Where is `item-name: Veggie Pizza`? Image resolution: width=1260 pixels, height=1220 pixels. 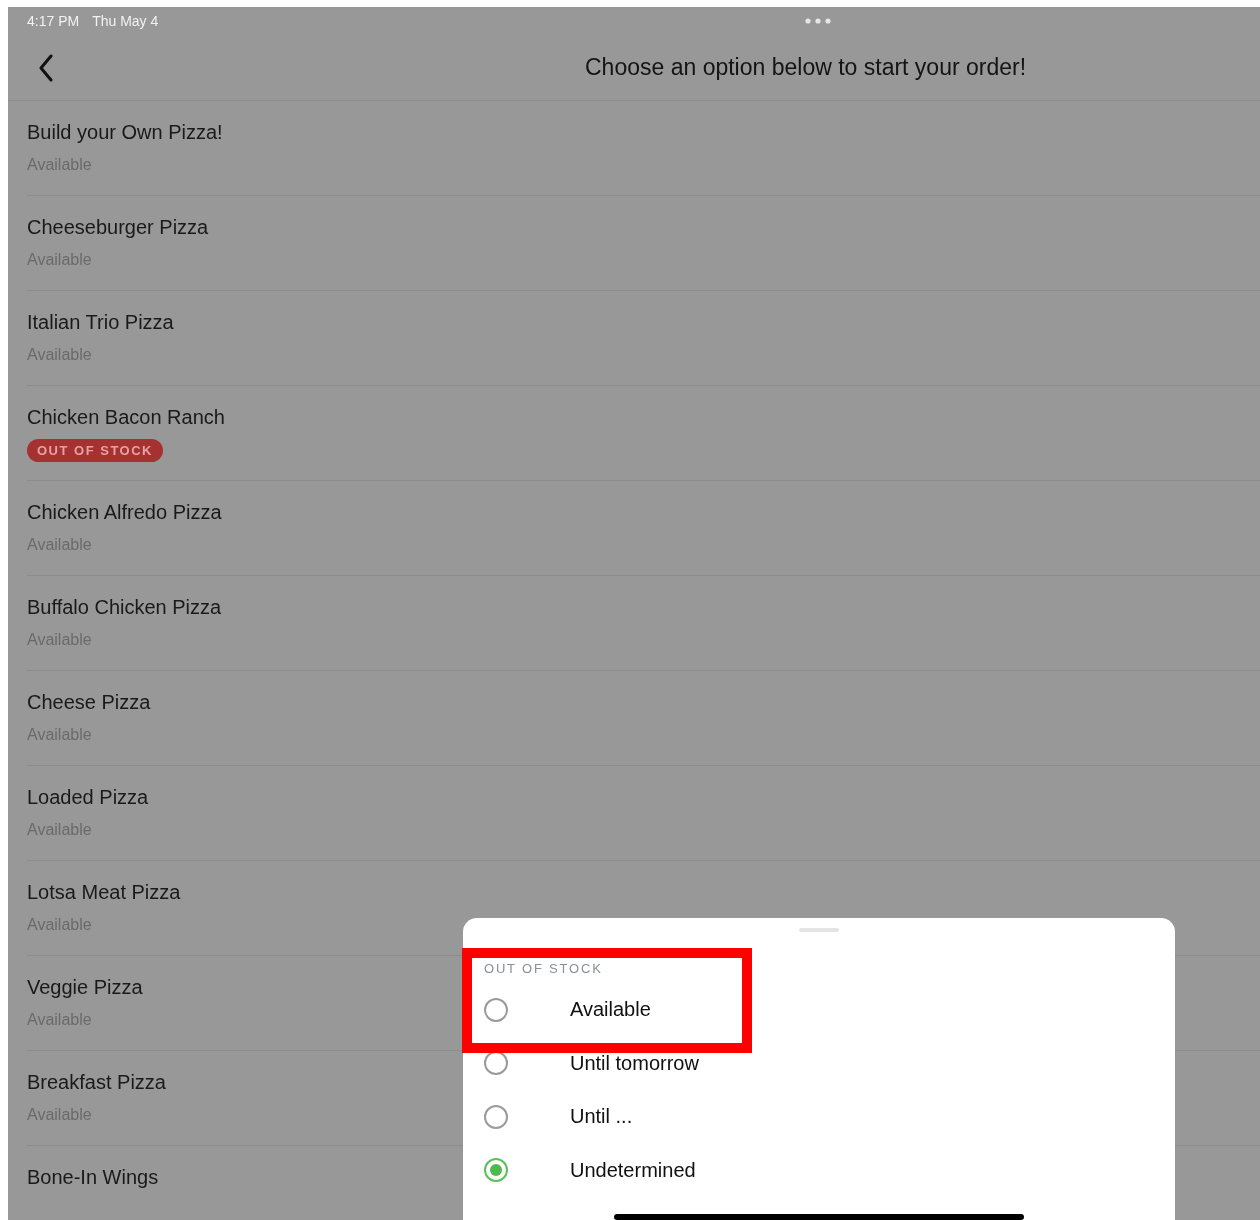
item-name: Veggie Pizza is located at coordinates (85, 987).